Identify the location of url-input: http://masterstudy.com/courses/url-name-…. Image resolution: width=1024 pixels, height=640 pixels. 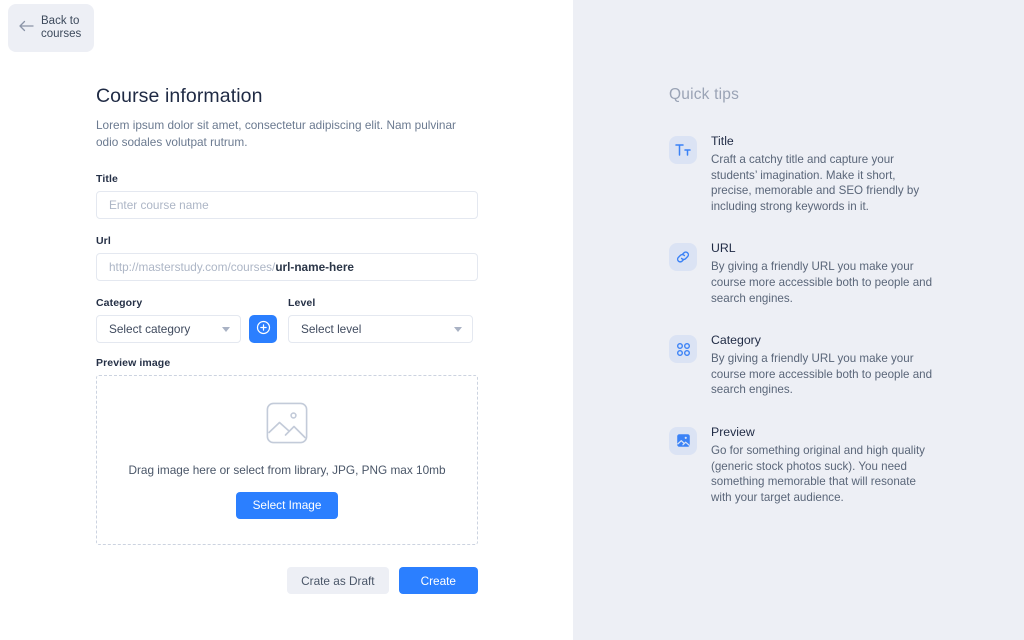
(287, 267).